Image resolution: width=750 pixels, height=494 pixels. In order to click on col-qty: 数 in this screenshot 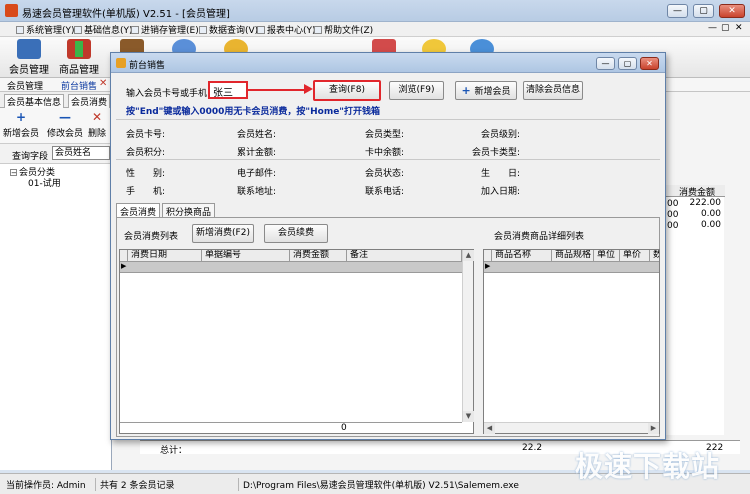, I will do `click(654, 256)`.